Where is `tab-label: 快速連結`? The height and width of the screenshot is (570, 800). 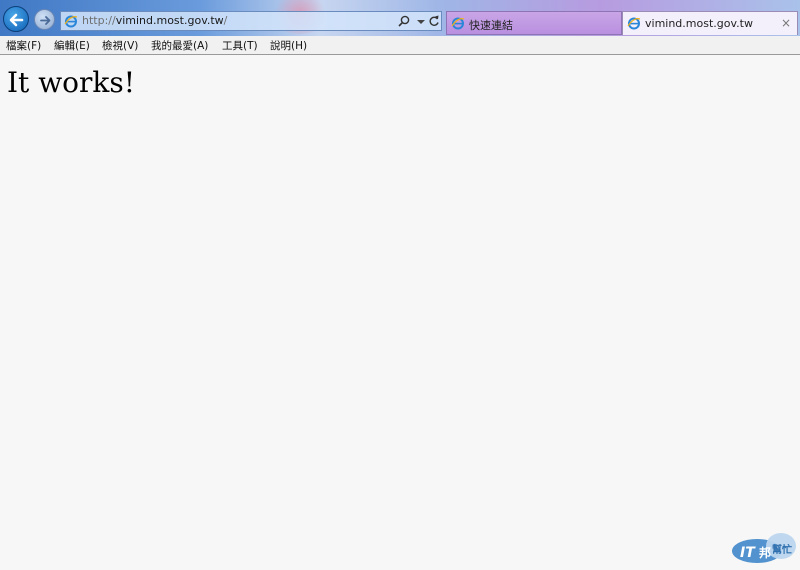
tab-label: 快速連結 is located at coordinates (491, 25).